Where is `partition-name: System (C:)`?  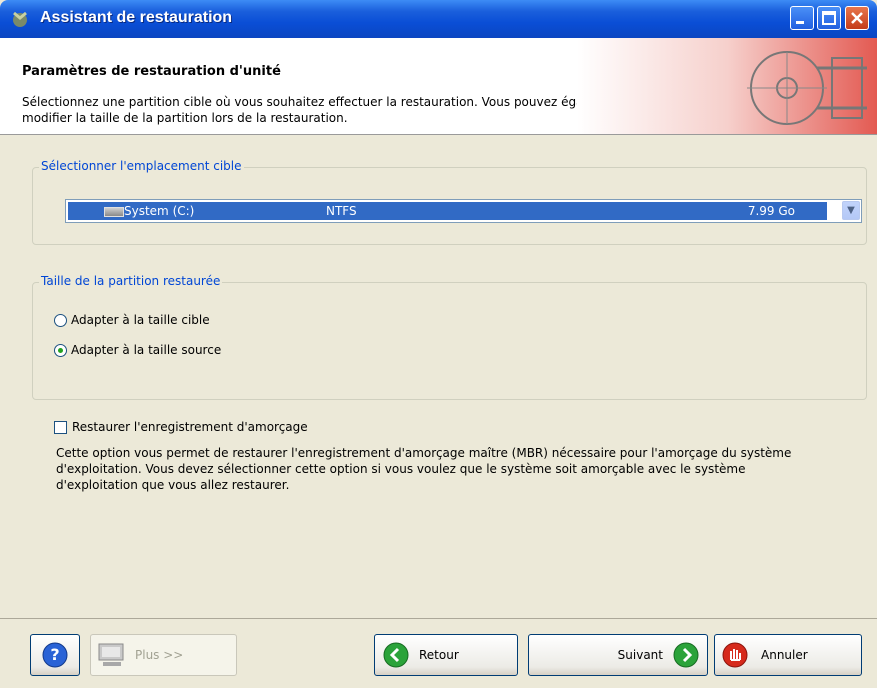 partition-name: System (C:) is located at coordinates (159, 211).